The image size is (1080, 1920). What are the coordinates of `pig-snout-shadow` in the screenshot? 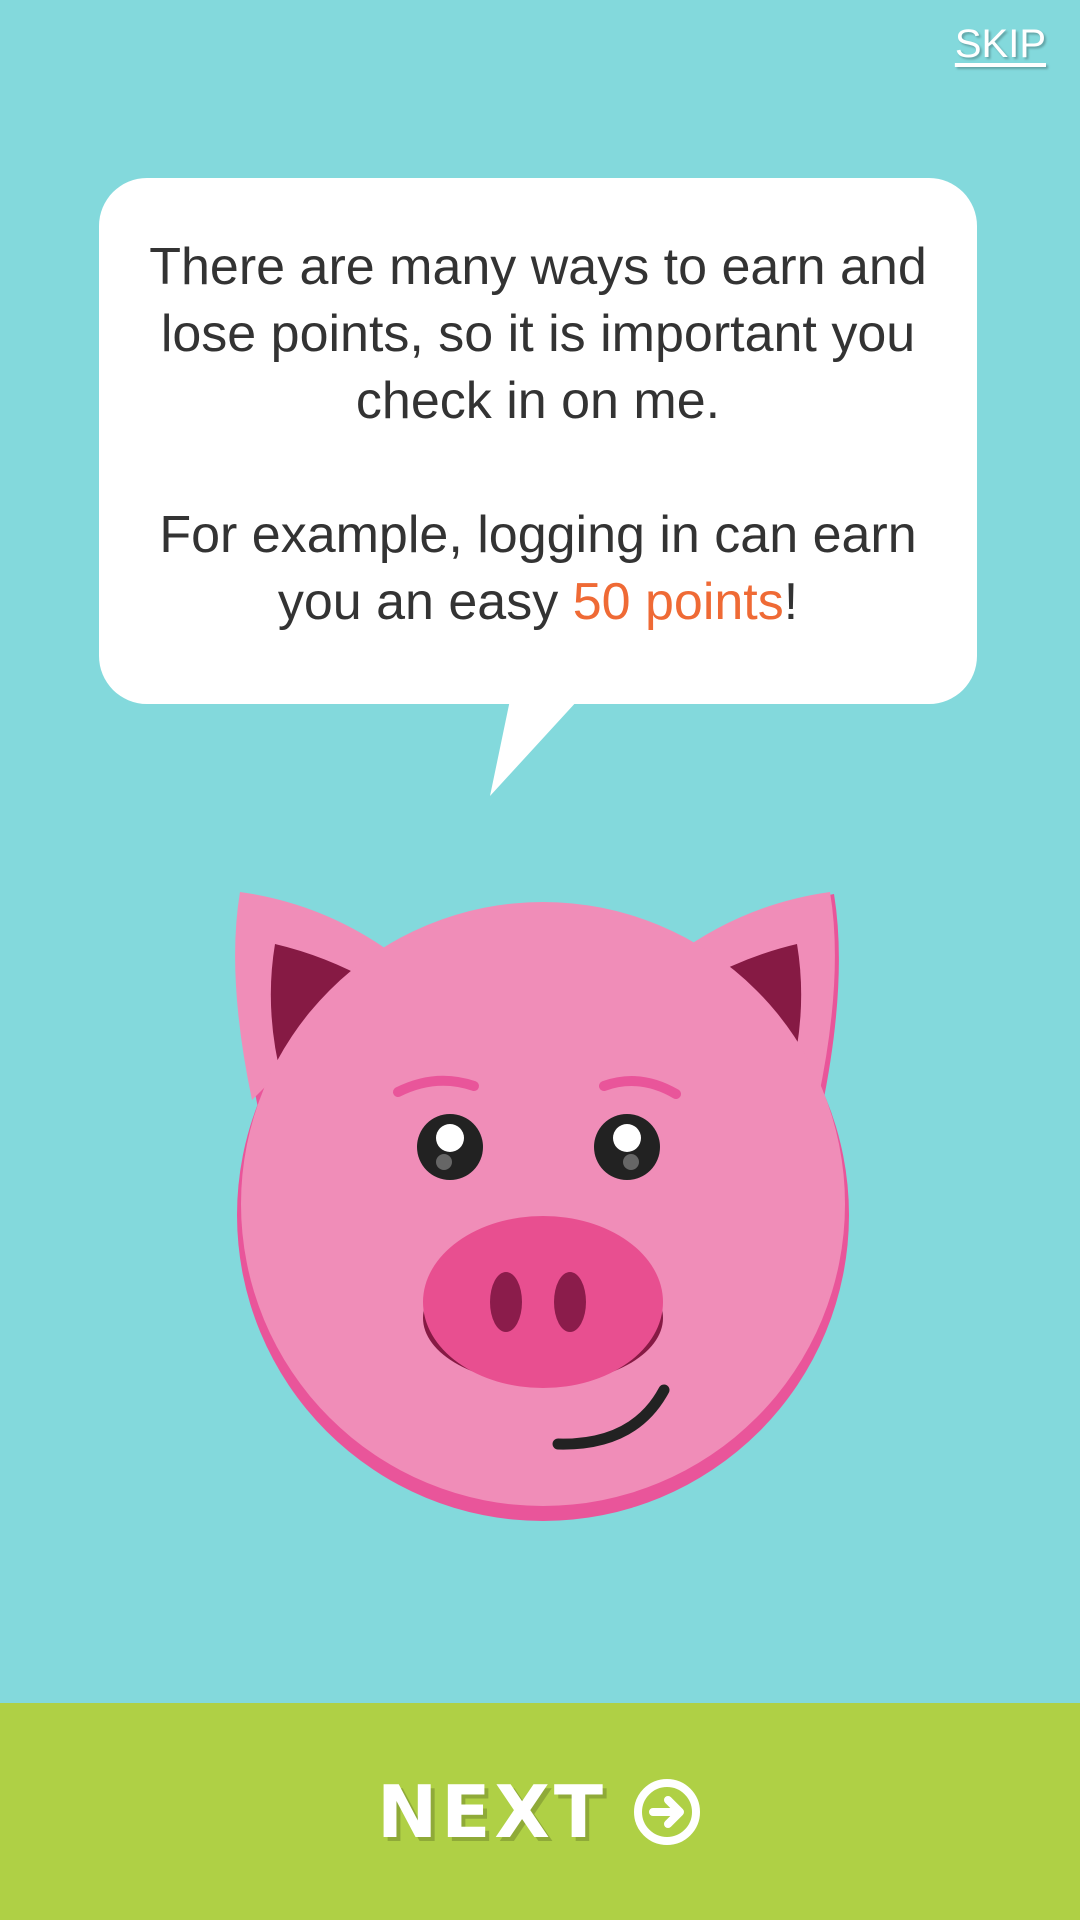 It's located at (543, 1318).